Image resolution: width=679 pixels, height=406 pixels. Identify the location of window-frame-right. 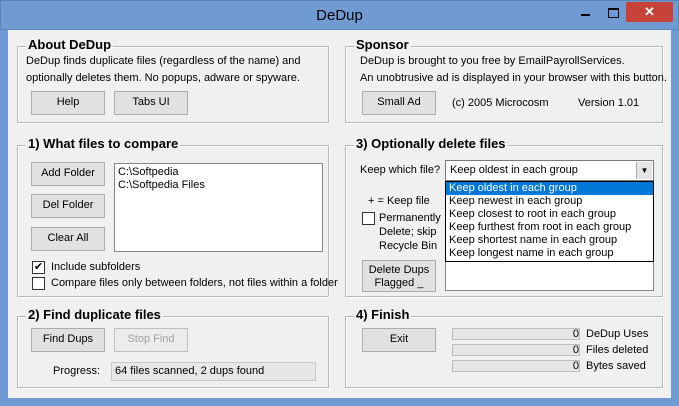
(675, 218).